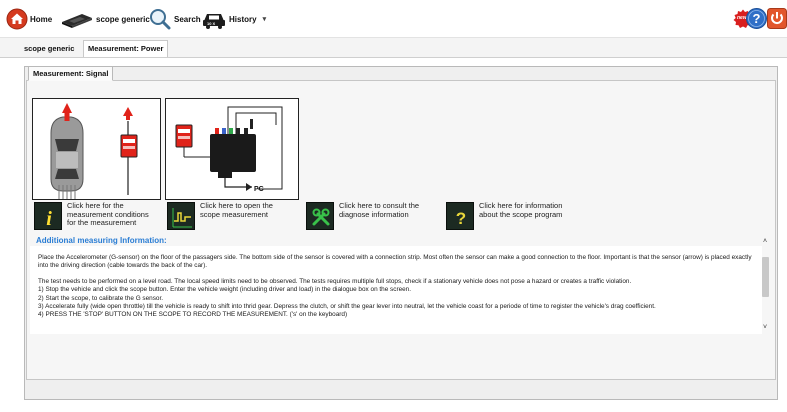  What do you see at coordinates (71, 73) in the screenshot?
I see `tab-measurement-signal: Measurement: Signal` at bounding box center [71, 73].